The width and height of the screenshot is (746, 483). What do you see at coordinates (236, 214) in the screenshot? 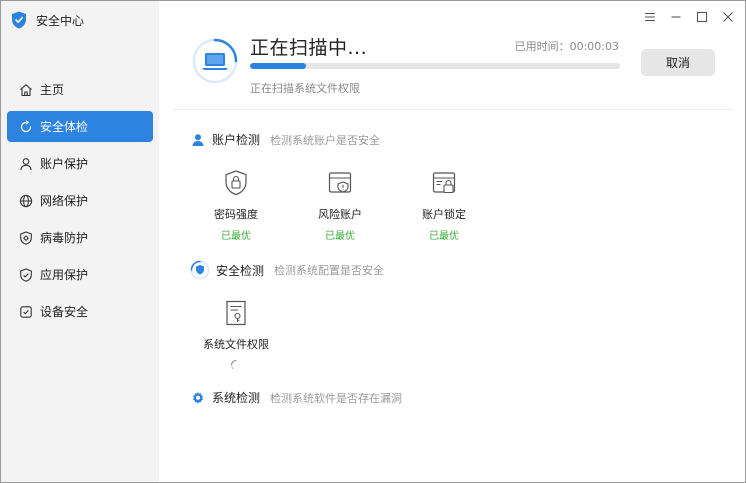
I see `check-item-label: 密码强度` at bounding box center [236, 214].